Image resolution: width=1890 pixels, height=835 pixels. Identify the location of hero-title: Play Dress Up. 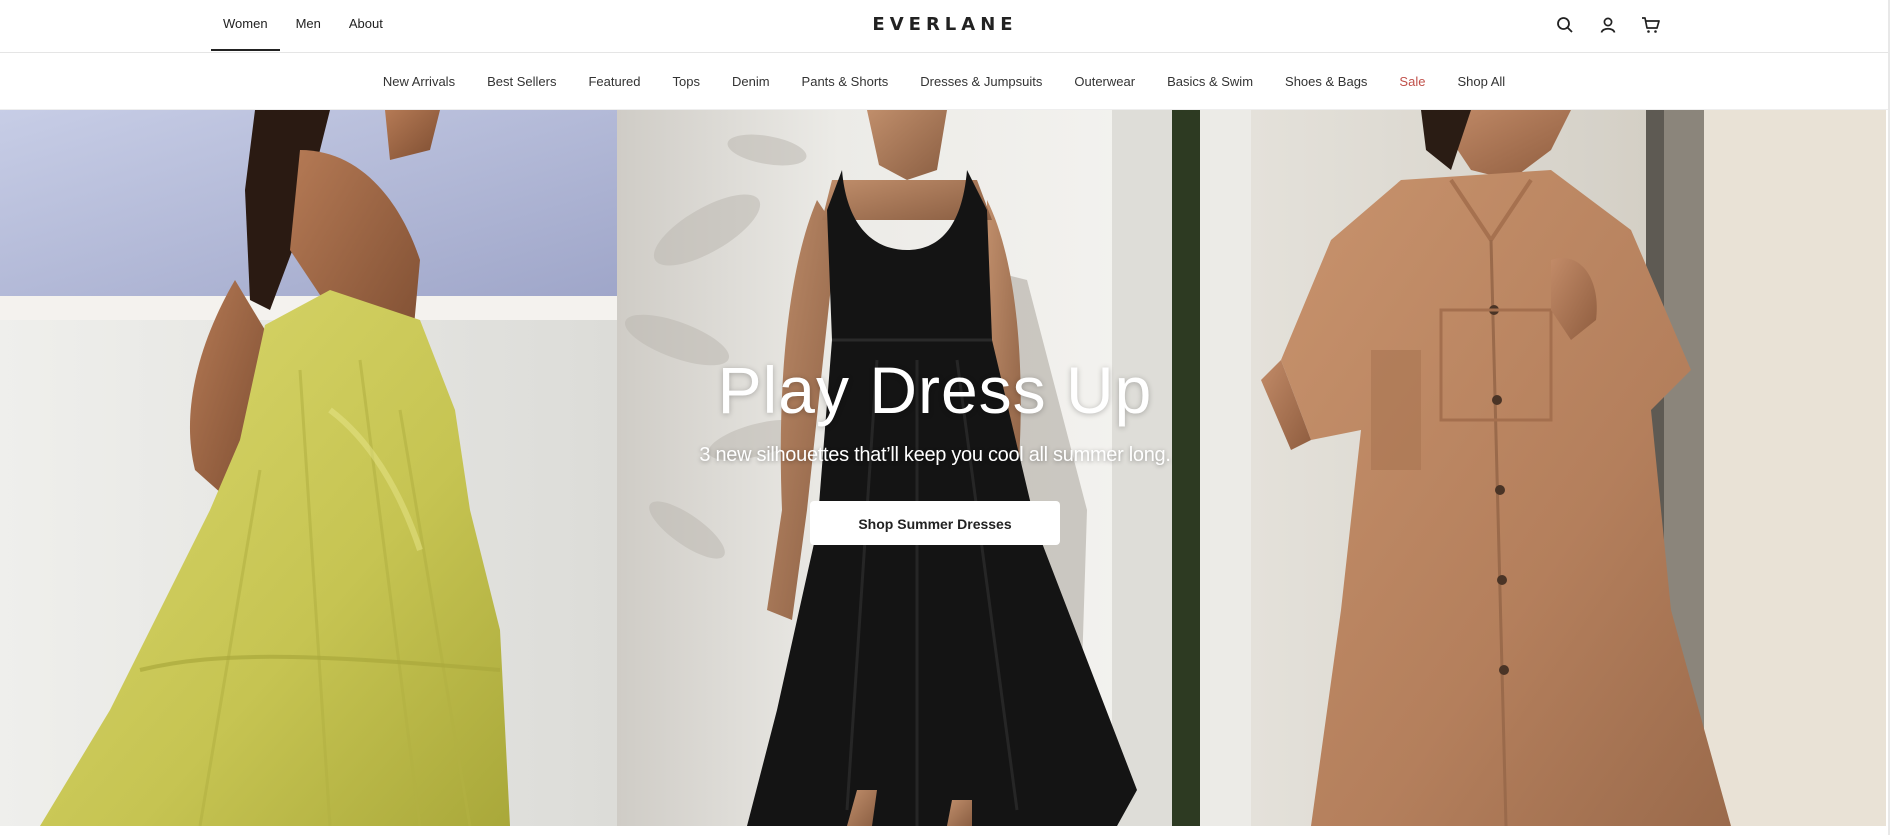
(935, 390).